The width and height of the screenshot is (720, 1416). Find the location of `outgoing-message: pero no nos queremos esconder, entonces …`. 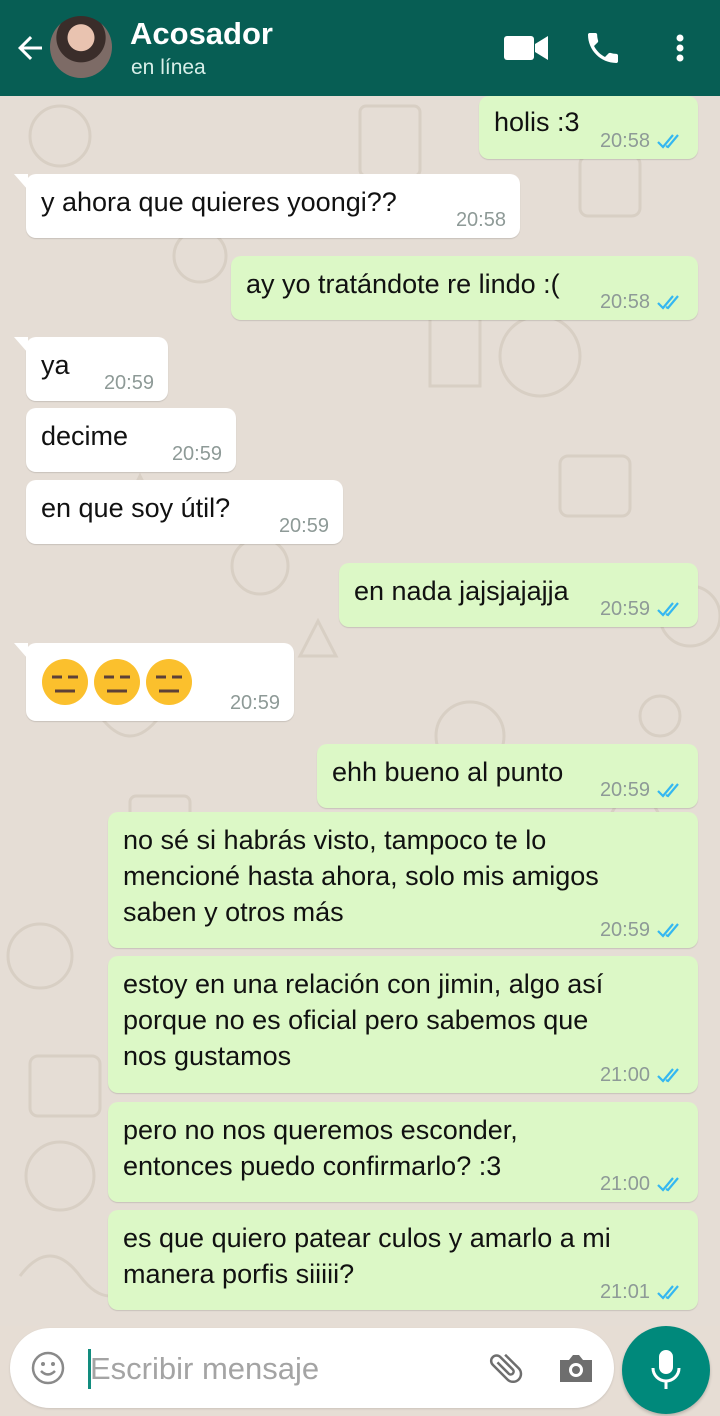

outgoing-message: pero no nos queremos esconder, entonces … is located at coordinates (403, 1152).